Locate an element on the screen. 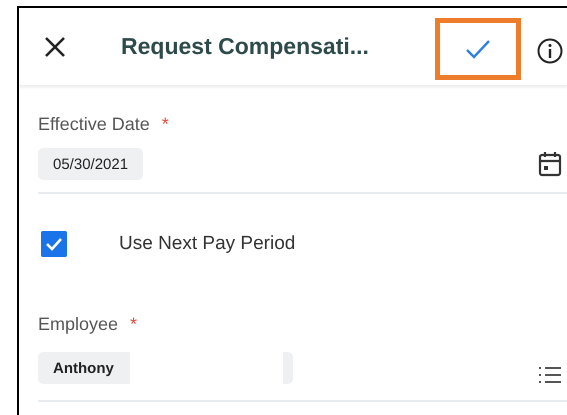  calendar-icon is located at coordinates (550, 164).